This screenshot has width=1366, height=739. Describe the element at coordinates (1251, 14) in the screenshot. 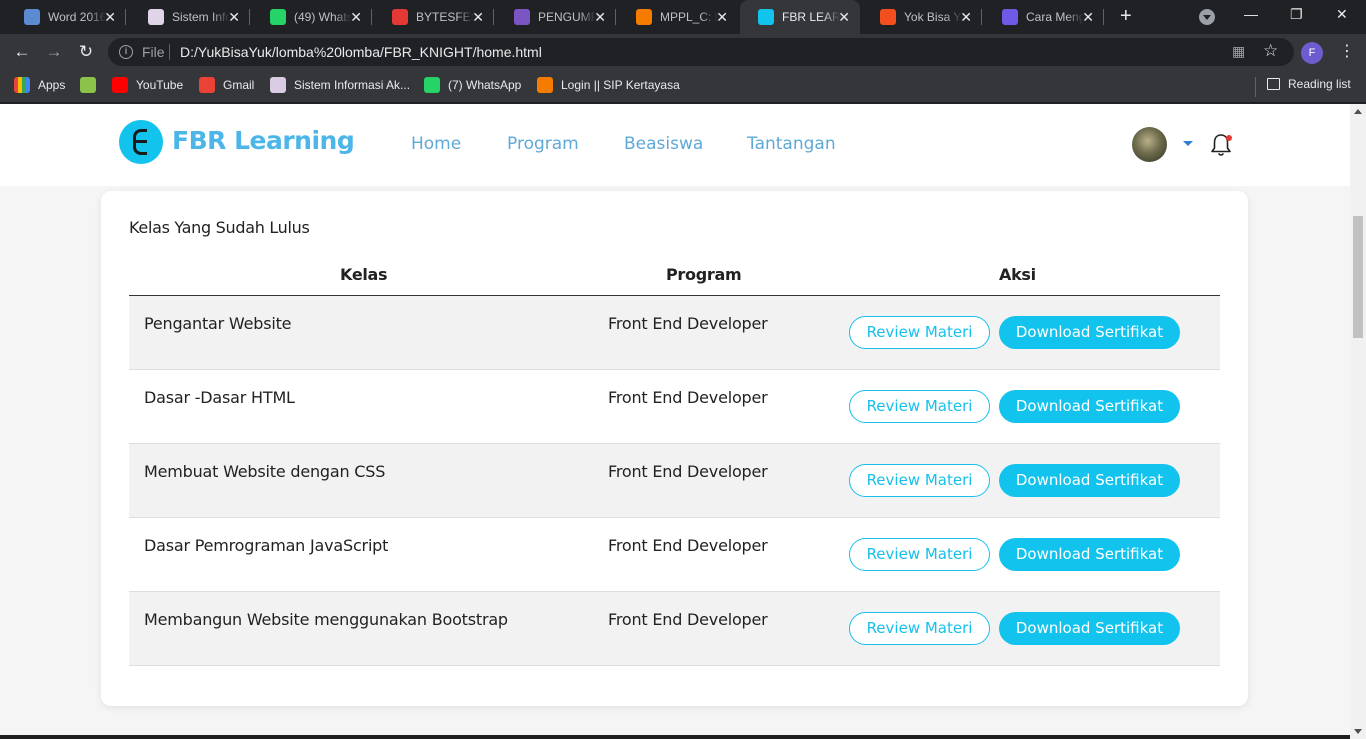

I see `minimize-icon: —` at that location.